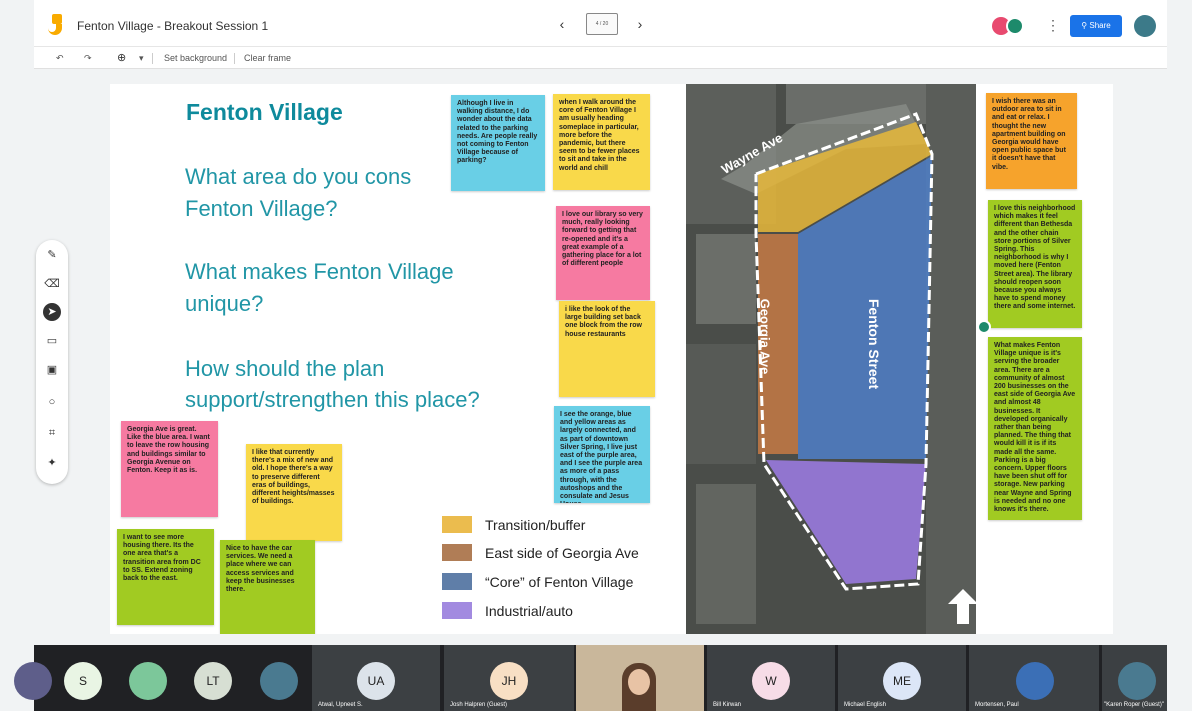 The image size is (1192, 711). I want to click on laser-tool-icon: ✦, so click(52, 463).